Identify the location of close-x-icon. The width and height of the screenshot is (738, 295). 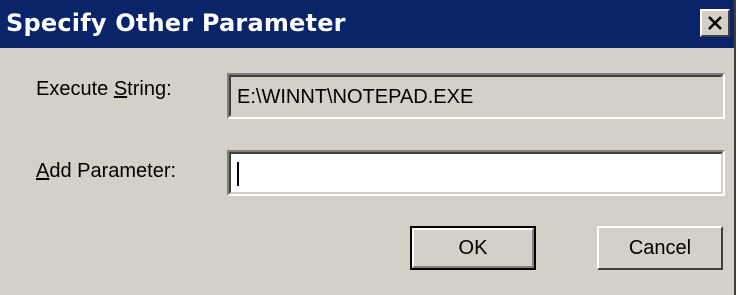
(715, 23).